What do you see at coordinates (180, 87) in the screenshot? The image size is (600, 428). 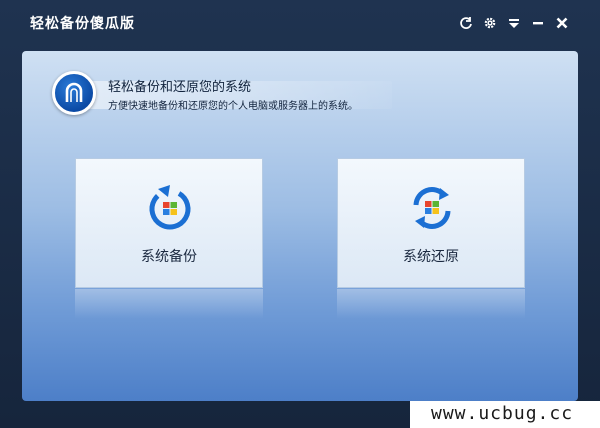 I see `header-title: 轻松备份和还原您的系统` at bounding box center [180, 87].